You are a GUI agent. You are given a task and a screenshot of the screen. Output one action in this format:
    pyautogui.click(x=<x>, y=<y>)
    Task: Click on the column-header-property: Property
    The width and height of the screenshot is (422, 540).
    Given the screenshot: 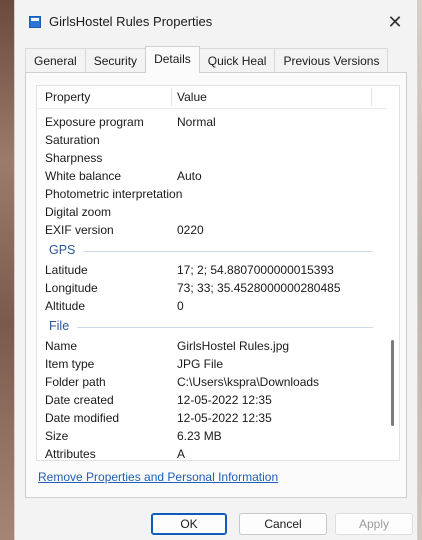 What is the action you would take?
    pyautogui.click(x=67, y=97)
    